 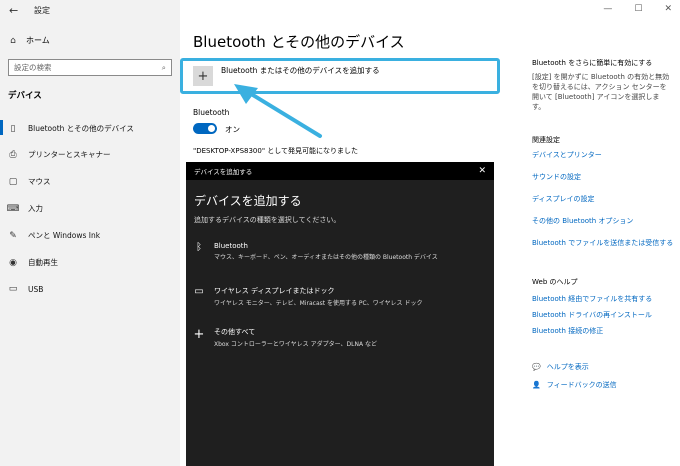 What do you see at coordinates (556, 177) in the screenshot?
I see `link-sound-settings: サウンドの設定` at bounding box center [556, 177].